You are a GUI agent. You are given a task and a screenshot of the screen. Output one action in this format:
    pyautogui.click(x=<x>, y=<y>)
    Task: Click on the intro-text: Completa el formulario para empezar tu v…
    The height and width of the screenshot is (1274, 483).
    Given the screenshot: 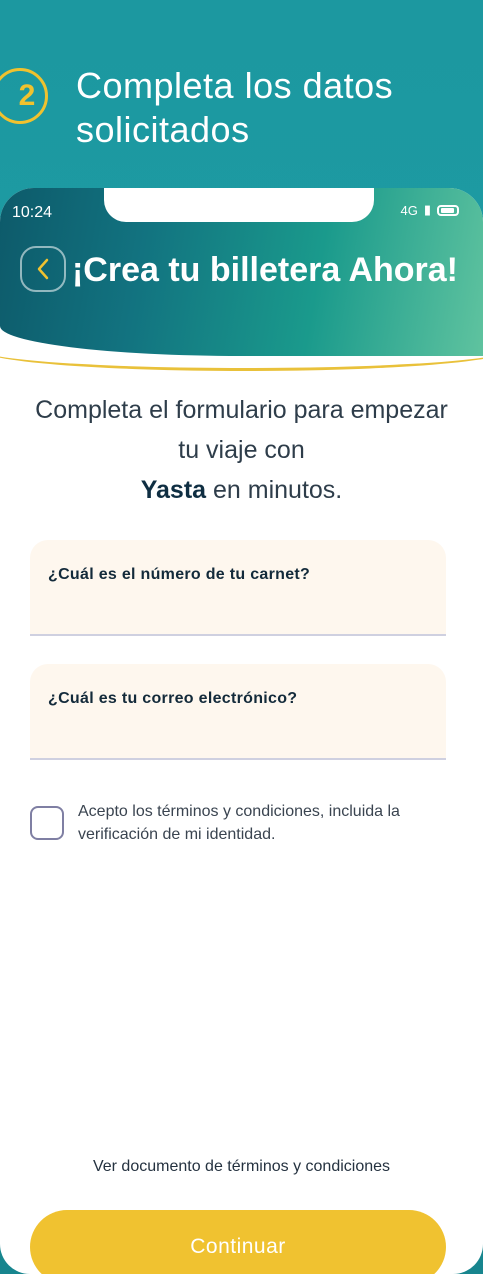 What is the action you would take?
    pyautogui.click(x=241, y=450)
    